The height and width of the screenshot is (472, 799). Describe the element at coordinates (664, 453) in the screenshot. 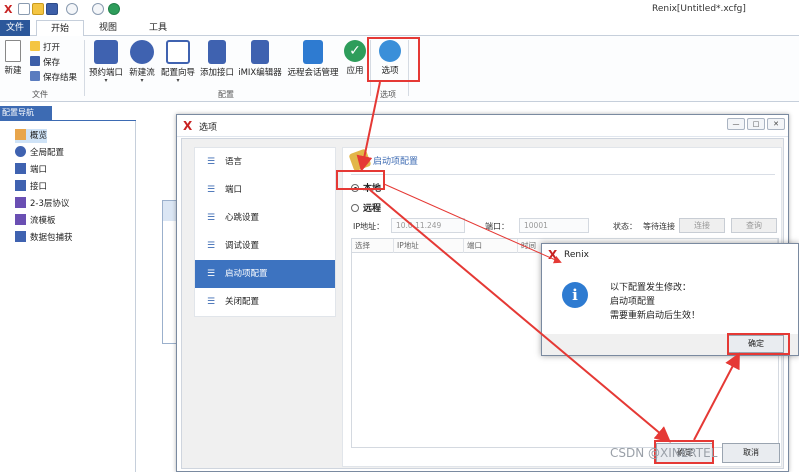

I see `watermark: CSDN @XINERTEL` at that location.